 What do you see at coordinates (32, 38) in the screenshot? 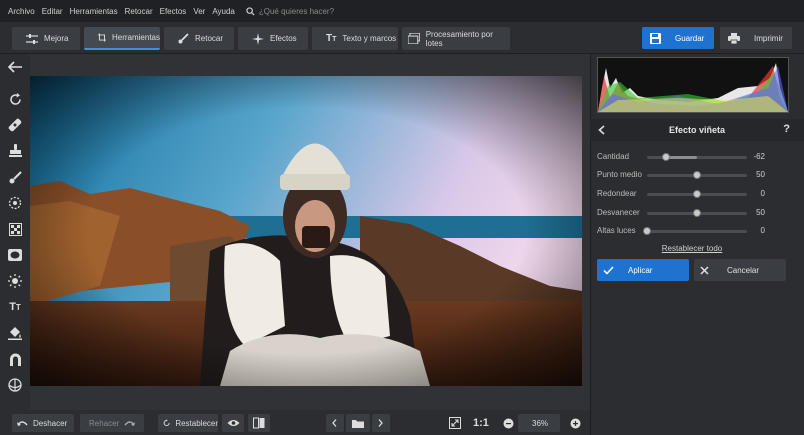
I see `sliders-icon` at bounding box center [32, 38].